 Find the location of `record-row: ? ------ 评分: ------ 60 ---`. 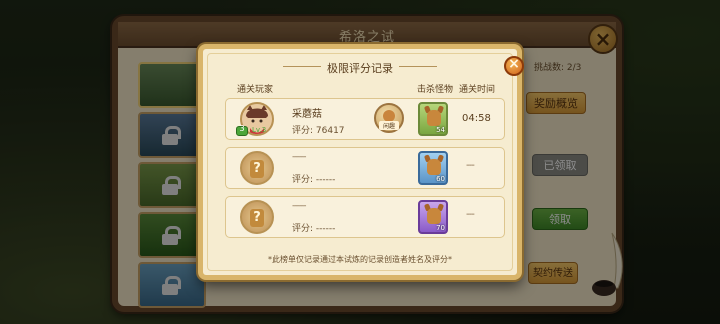

record-row: ? ------ 评分: ------ 60 --- is located at coordinates (365, 168).